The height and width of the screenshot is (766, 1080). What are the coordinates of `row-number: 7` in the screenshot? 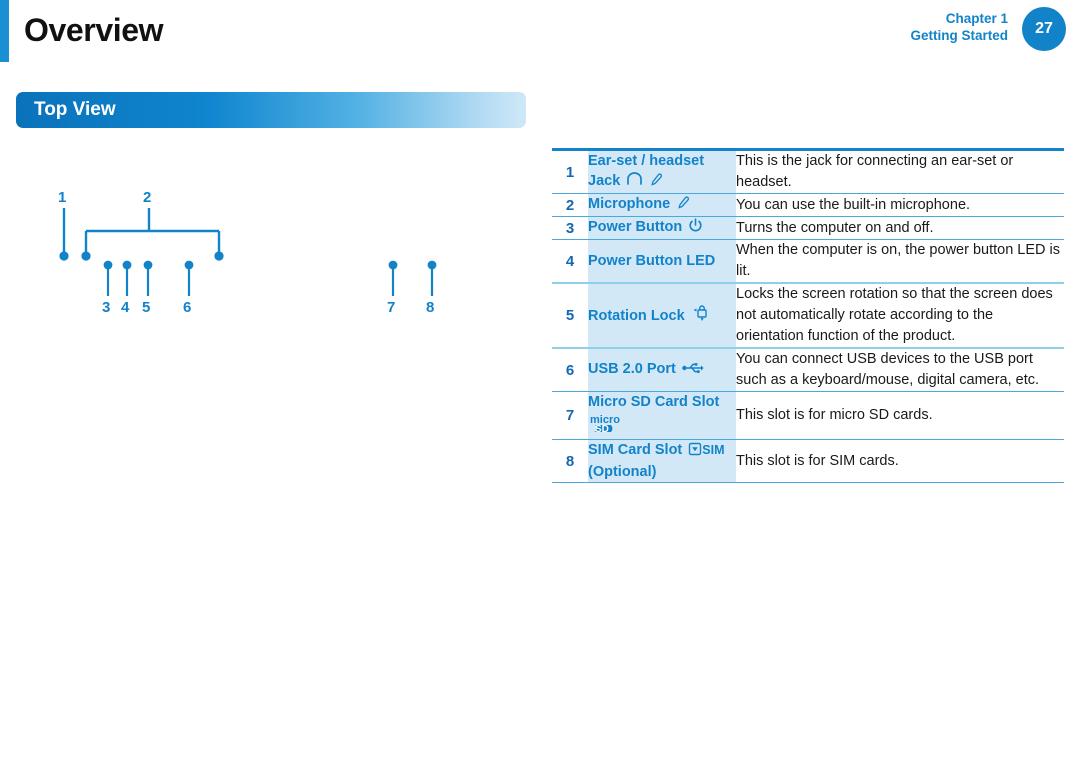 It's located at (570, 415).